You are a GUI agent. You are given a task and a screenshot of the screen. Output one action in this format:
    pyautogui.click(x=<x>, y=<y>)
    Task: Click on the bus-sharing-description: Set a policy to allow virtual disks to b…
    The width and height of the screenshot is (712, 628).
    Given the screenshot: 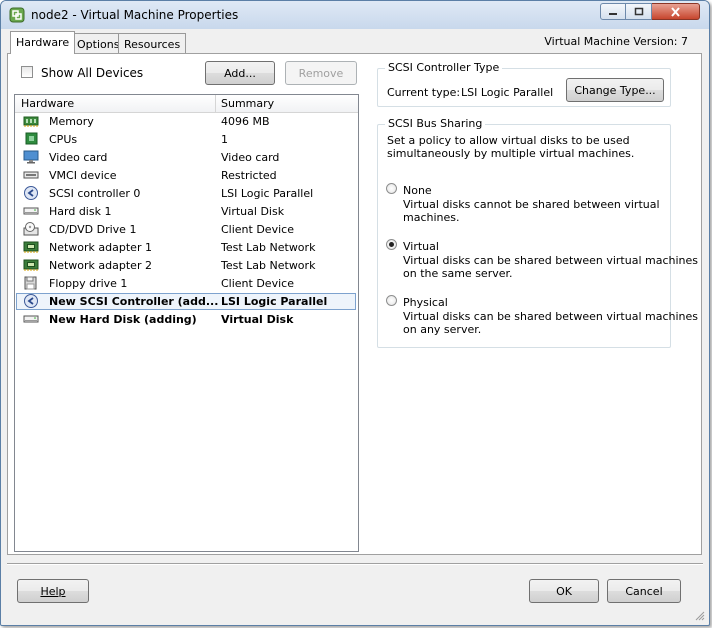 What is the action you would take?
    pyautogui.click(x=508, y=140)
    